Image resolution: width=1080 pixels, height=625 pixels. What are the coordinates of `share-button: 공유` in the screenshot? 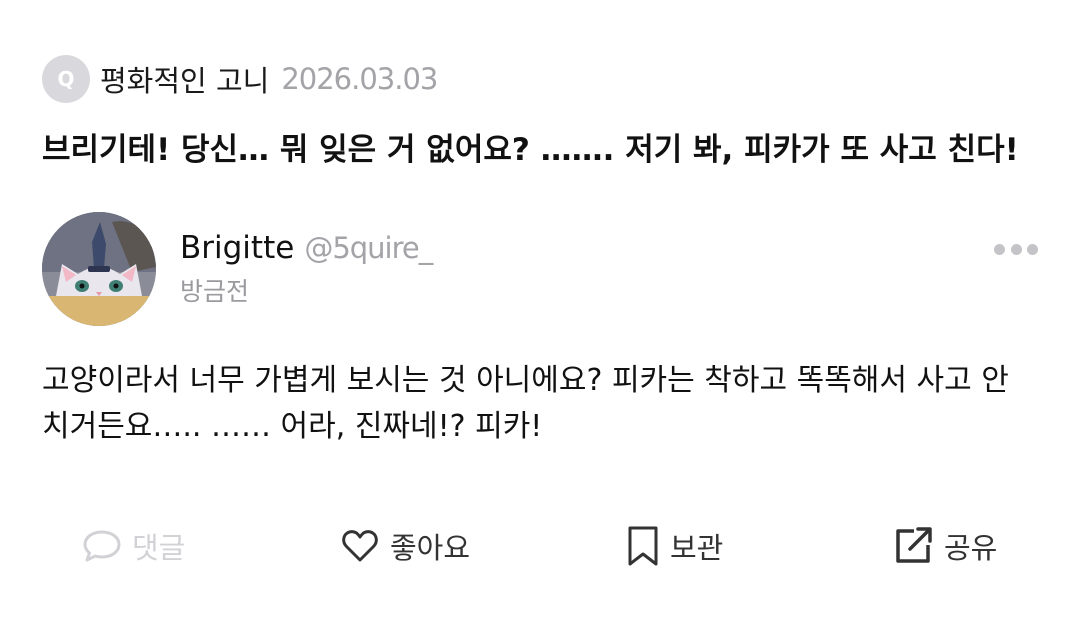 It's located at (944, 546).